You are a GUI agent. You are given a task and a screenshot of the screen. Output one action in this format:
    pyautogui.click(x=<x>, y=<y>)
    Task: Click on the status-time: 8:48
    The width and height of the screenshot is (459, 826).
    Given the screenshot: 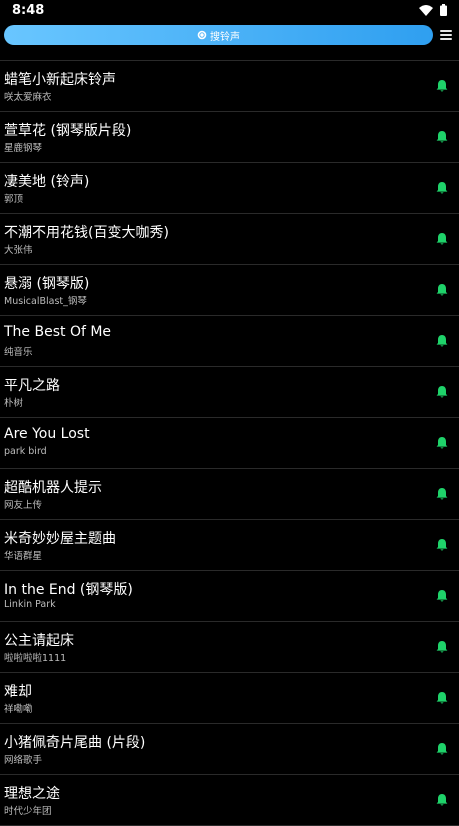 What is the action you would take?
    pyautogui.click(x=28, y=10)
    